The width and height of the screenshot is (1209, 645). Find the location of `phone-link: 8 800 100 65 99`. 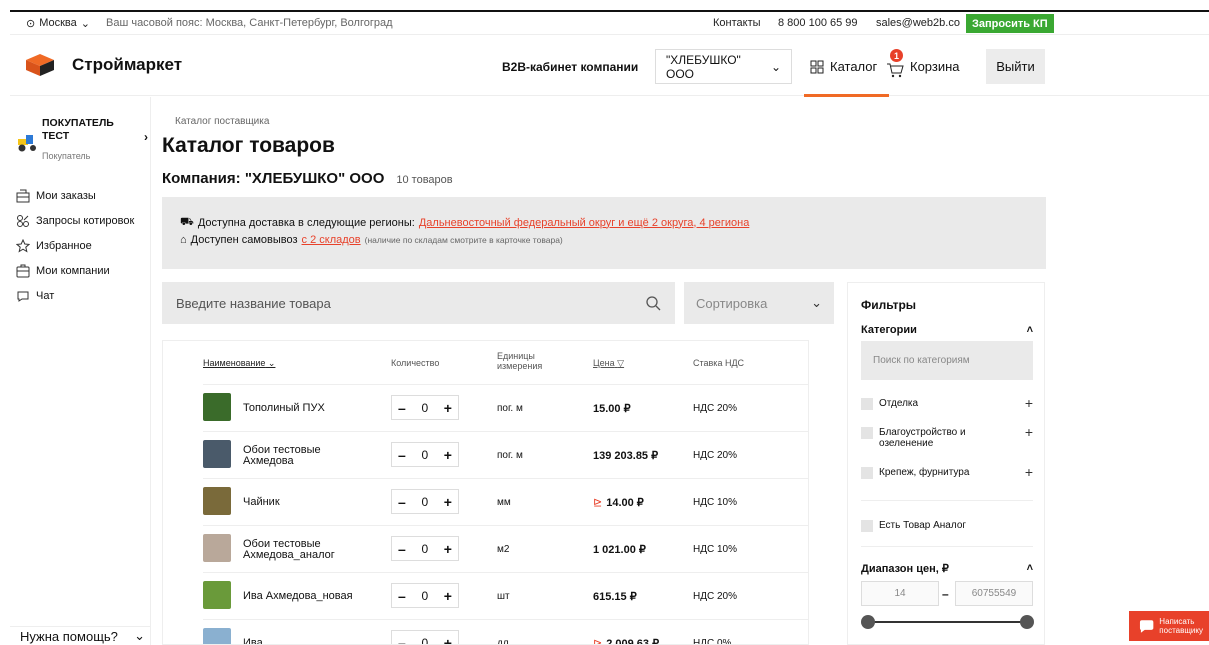

phone-link: 8 800 100 65 99 is located at coordinates (818, 23).